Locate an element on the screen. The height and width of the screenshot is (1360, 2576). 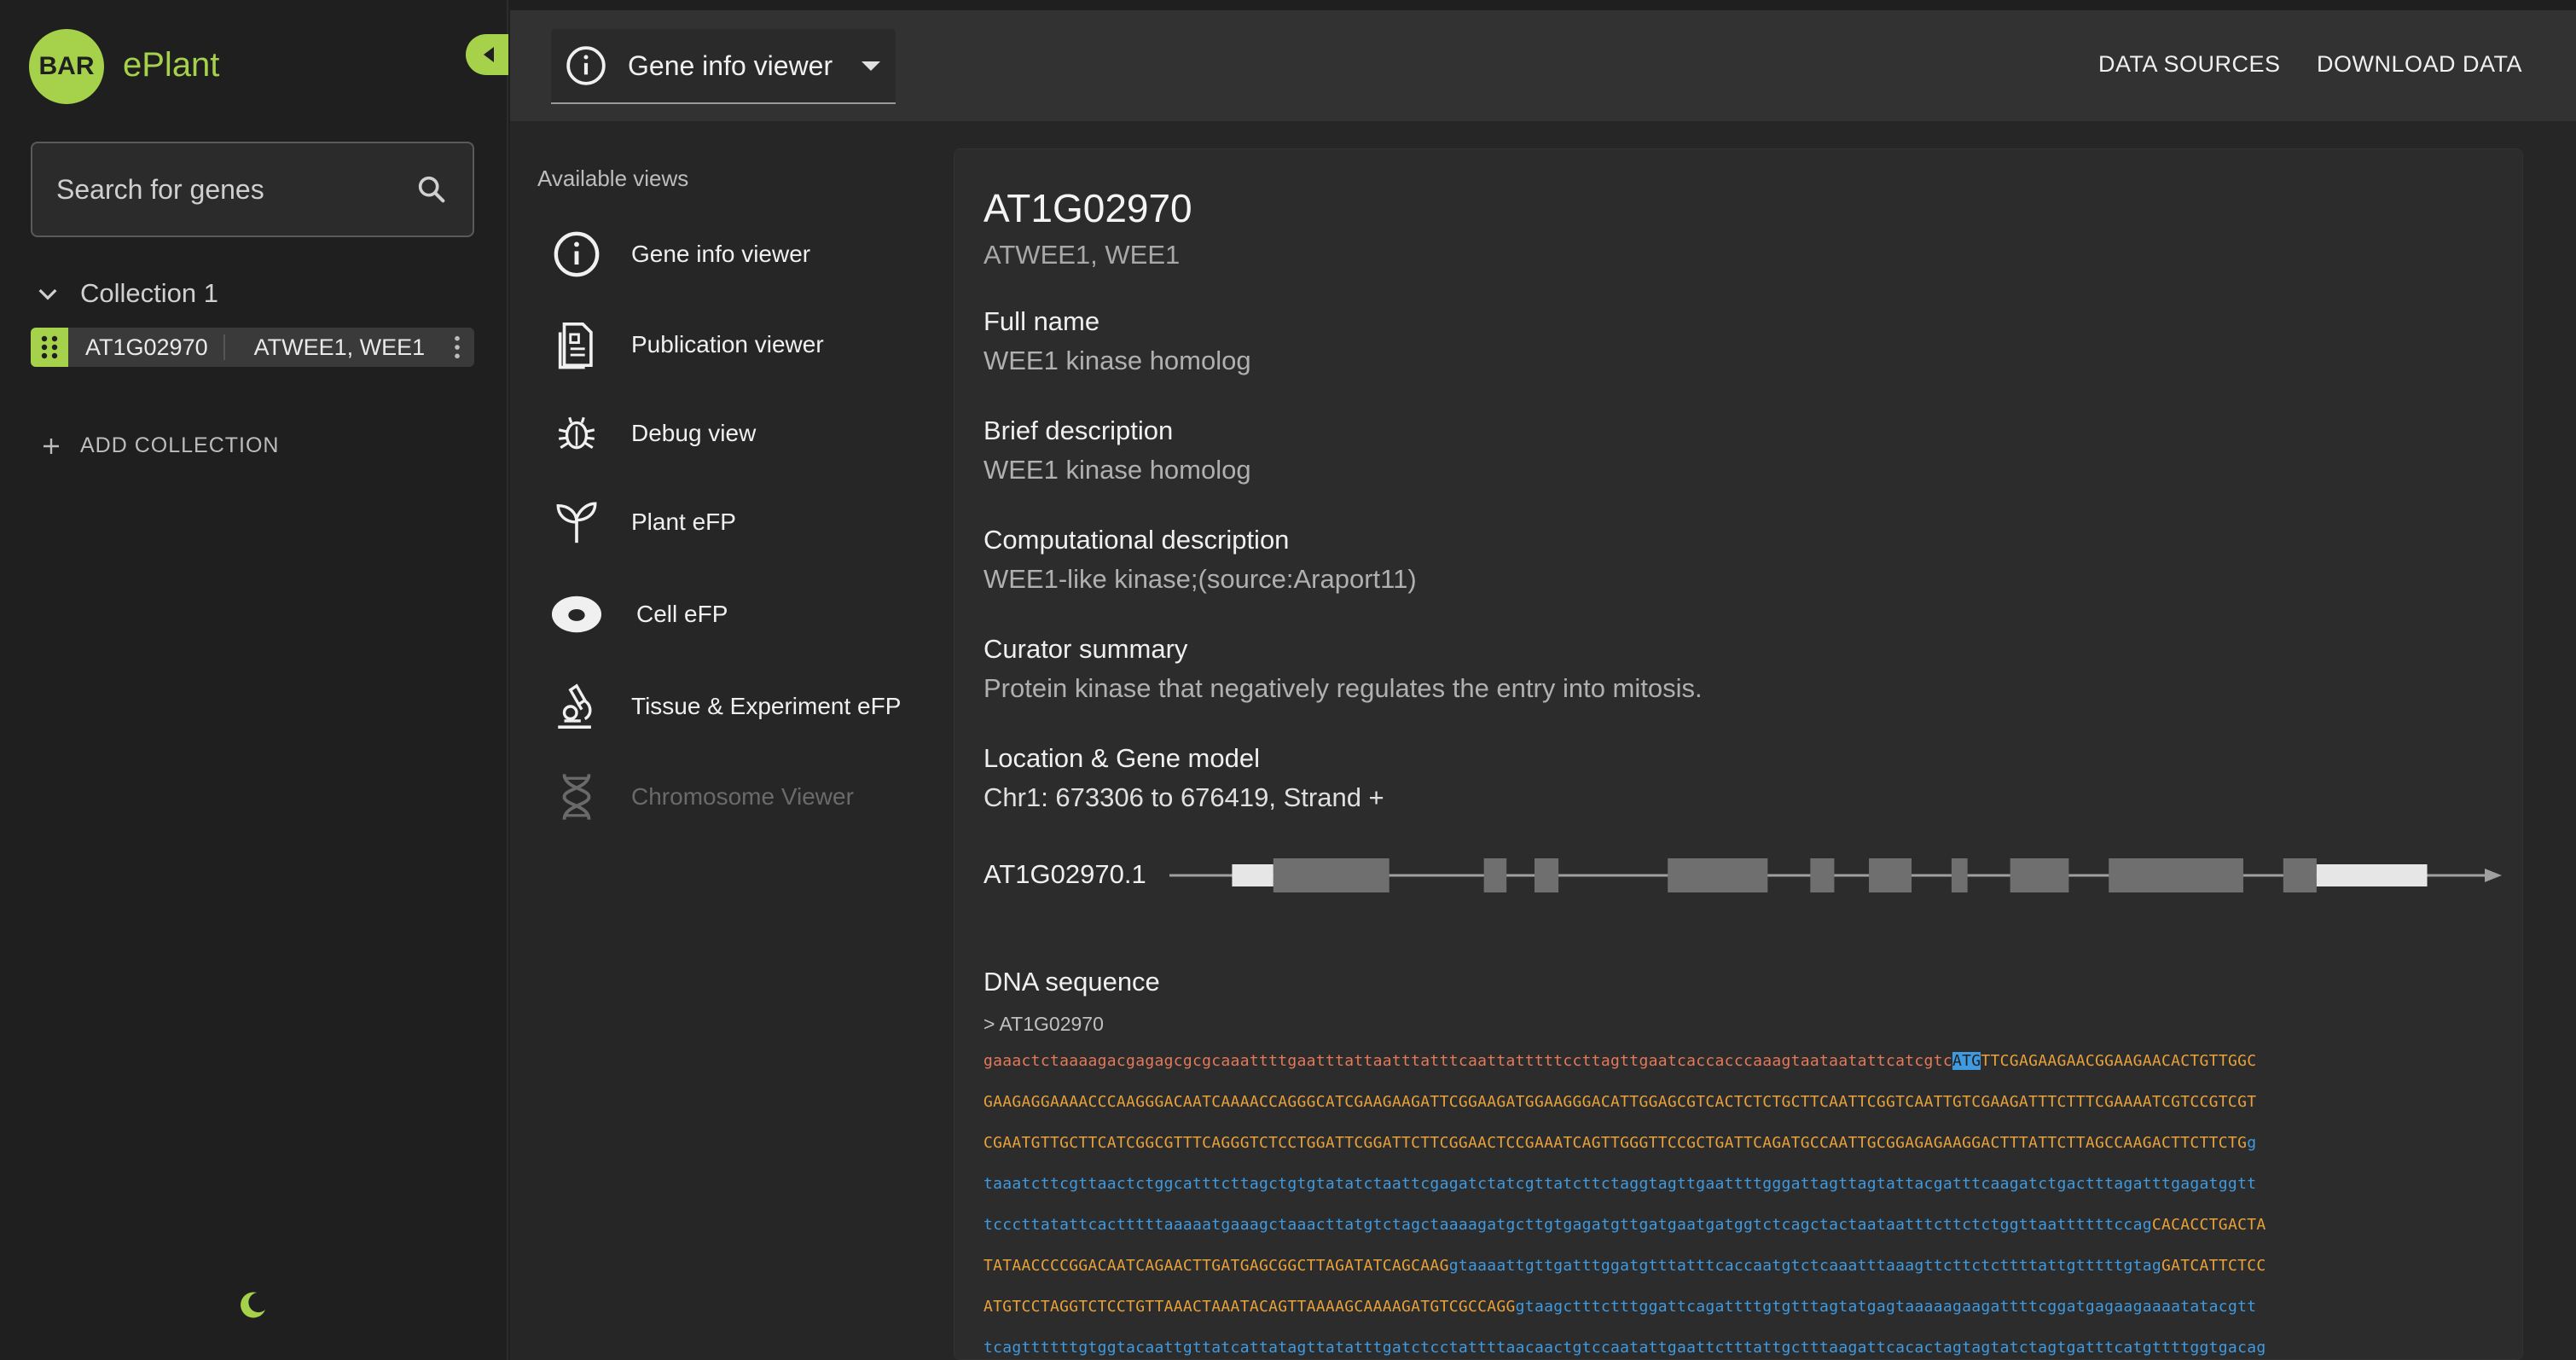
chevron-left-icon is located at coordinates (489, 54).